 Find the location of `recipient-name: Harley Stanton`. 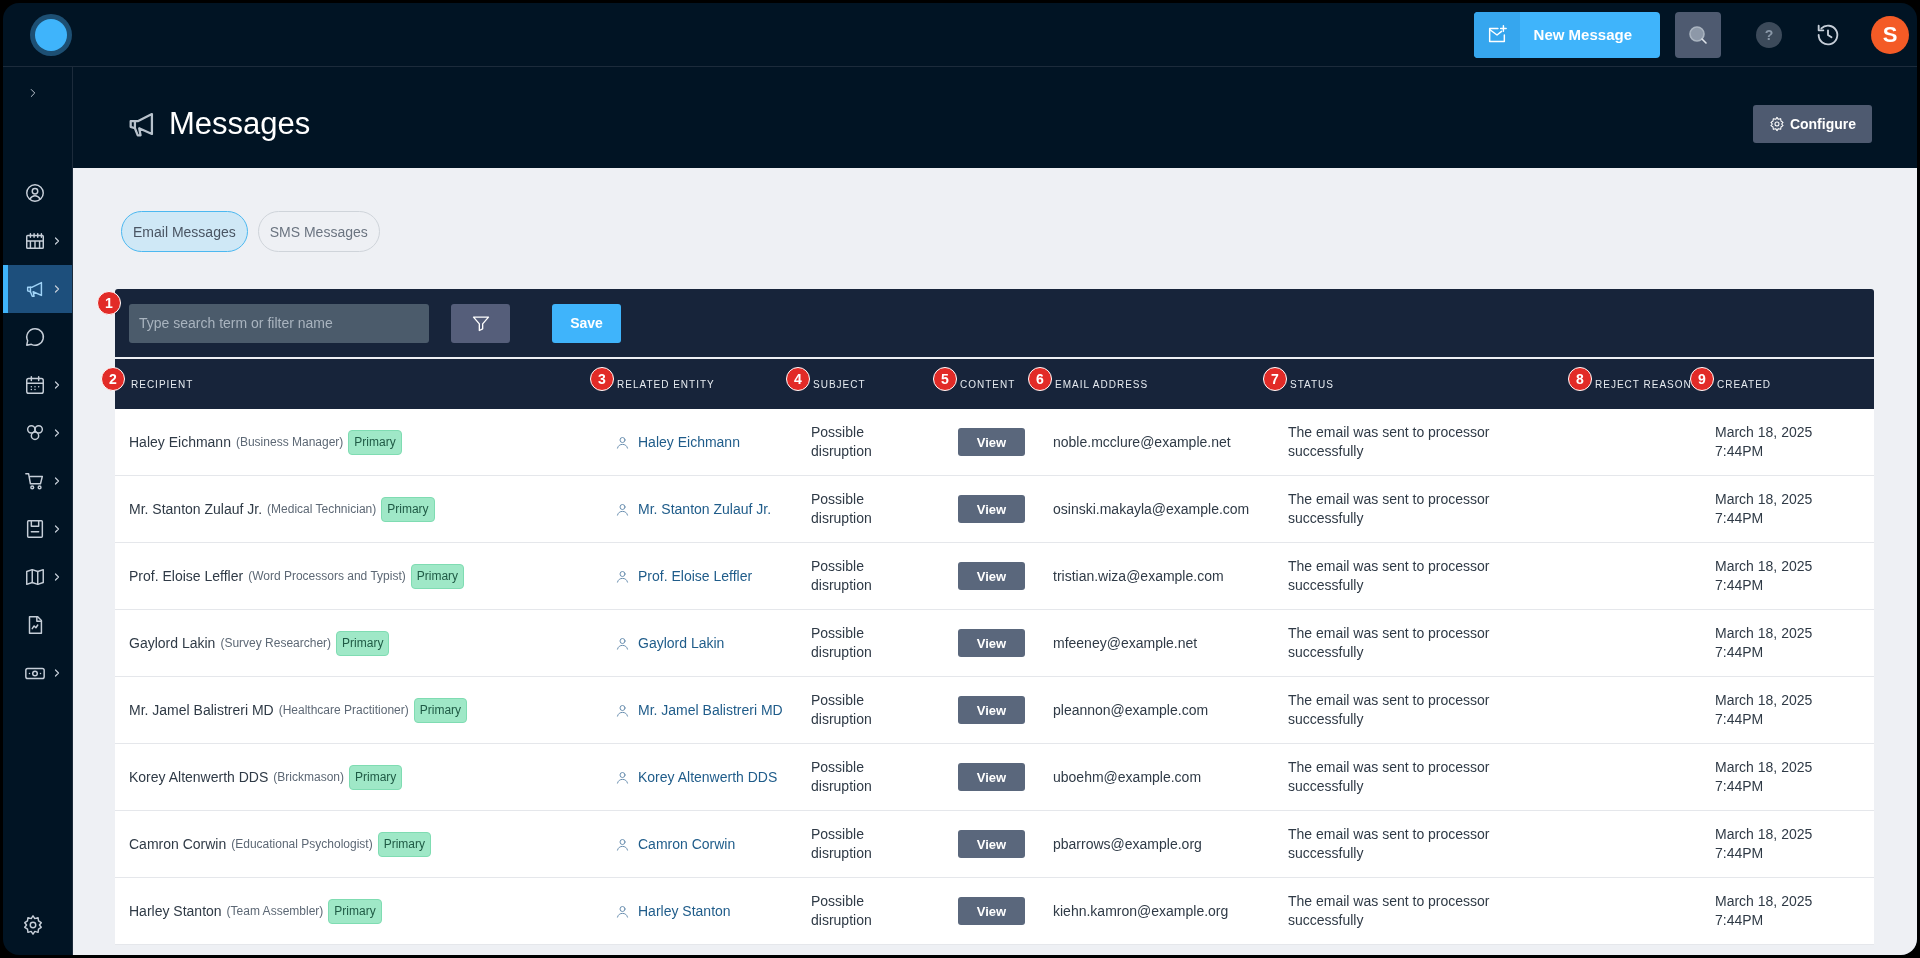

recipient-name: Harley Stanton is located at coordinates (175, 911).